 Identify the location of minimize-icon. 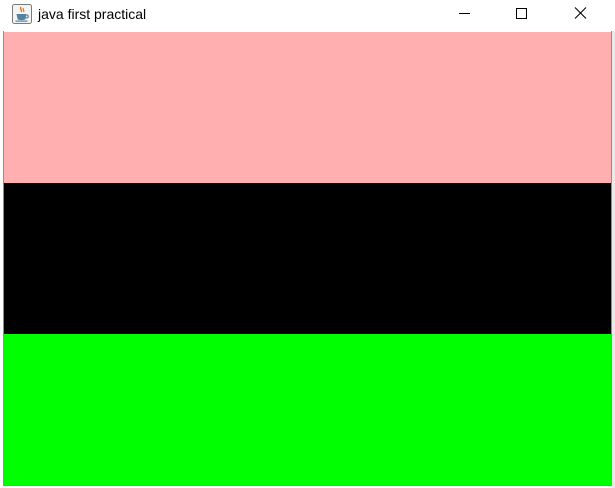
(464, 13).